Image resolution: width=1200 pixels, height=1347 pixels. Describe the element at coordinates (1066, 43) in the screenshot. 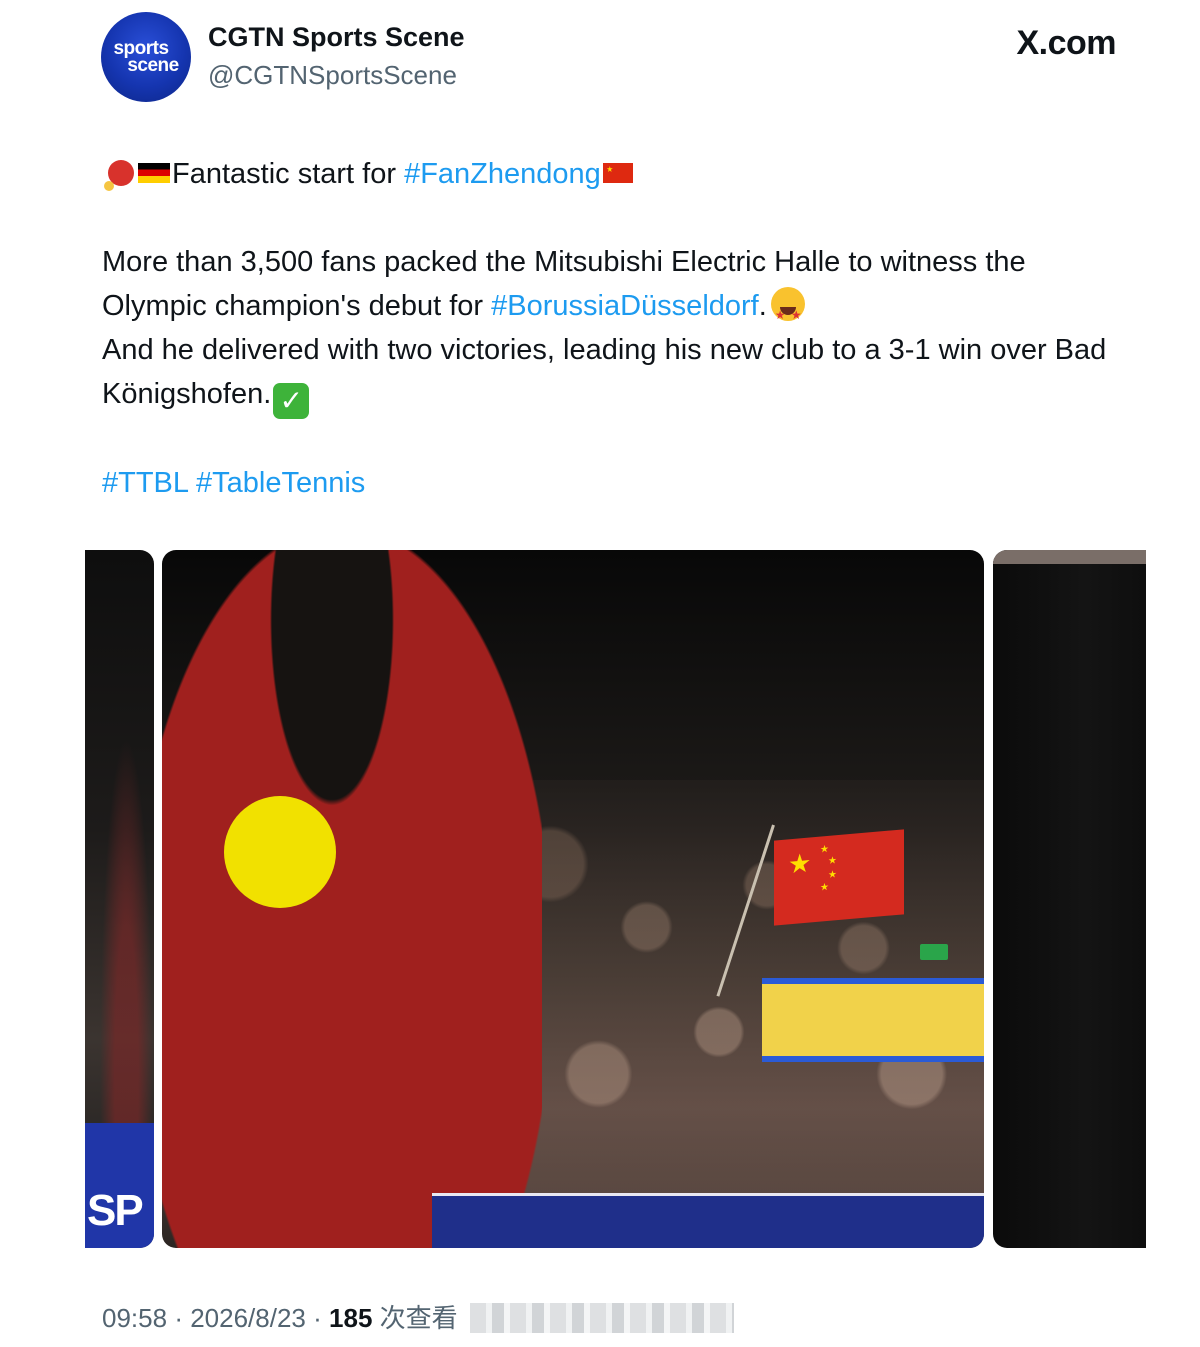

I see `x-logo: X.com` at that location.